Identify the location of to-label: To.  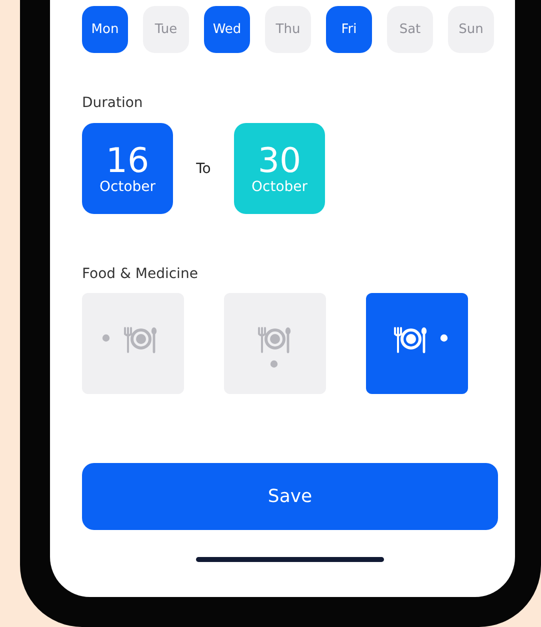
(203, 168).